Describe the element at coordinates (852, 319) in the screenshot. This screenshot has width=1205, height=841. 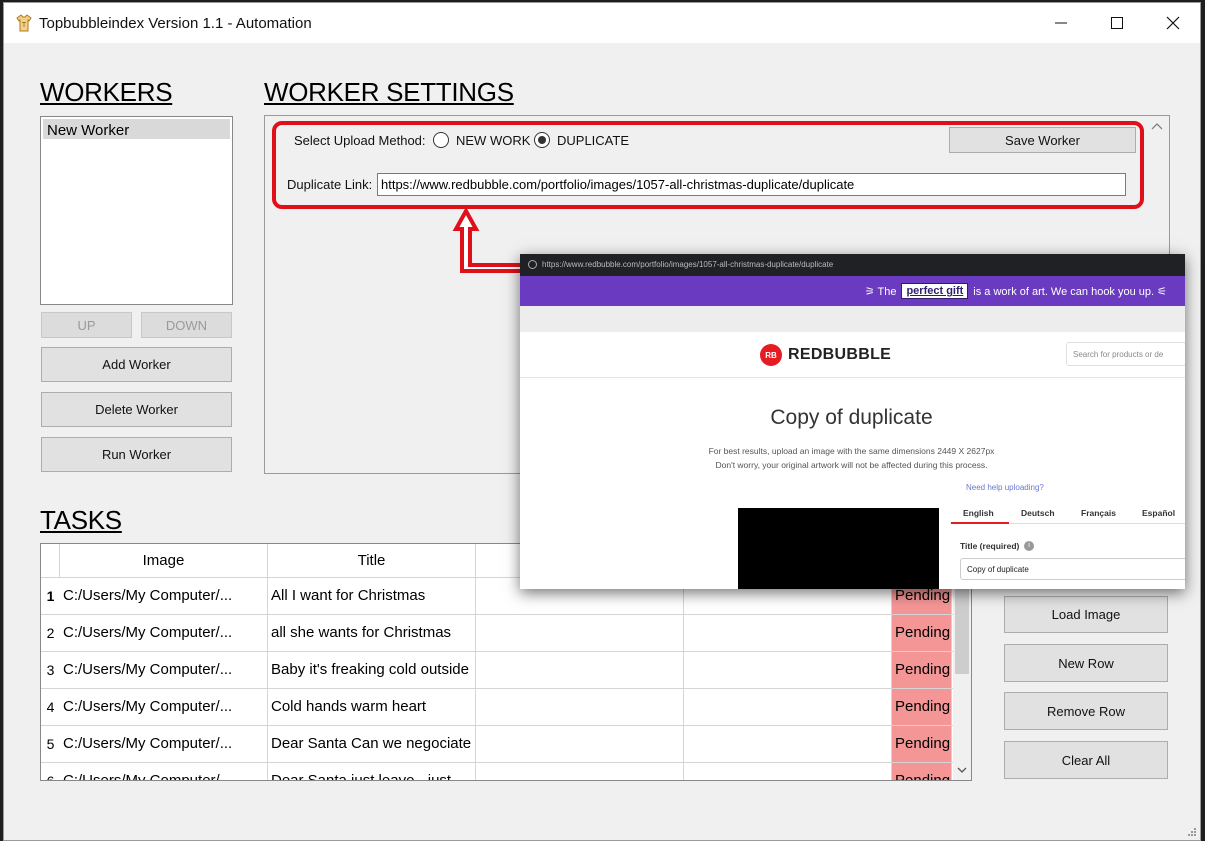
I see `browser-gray-strip` at that location.